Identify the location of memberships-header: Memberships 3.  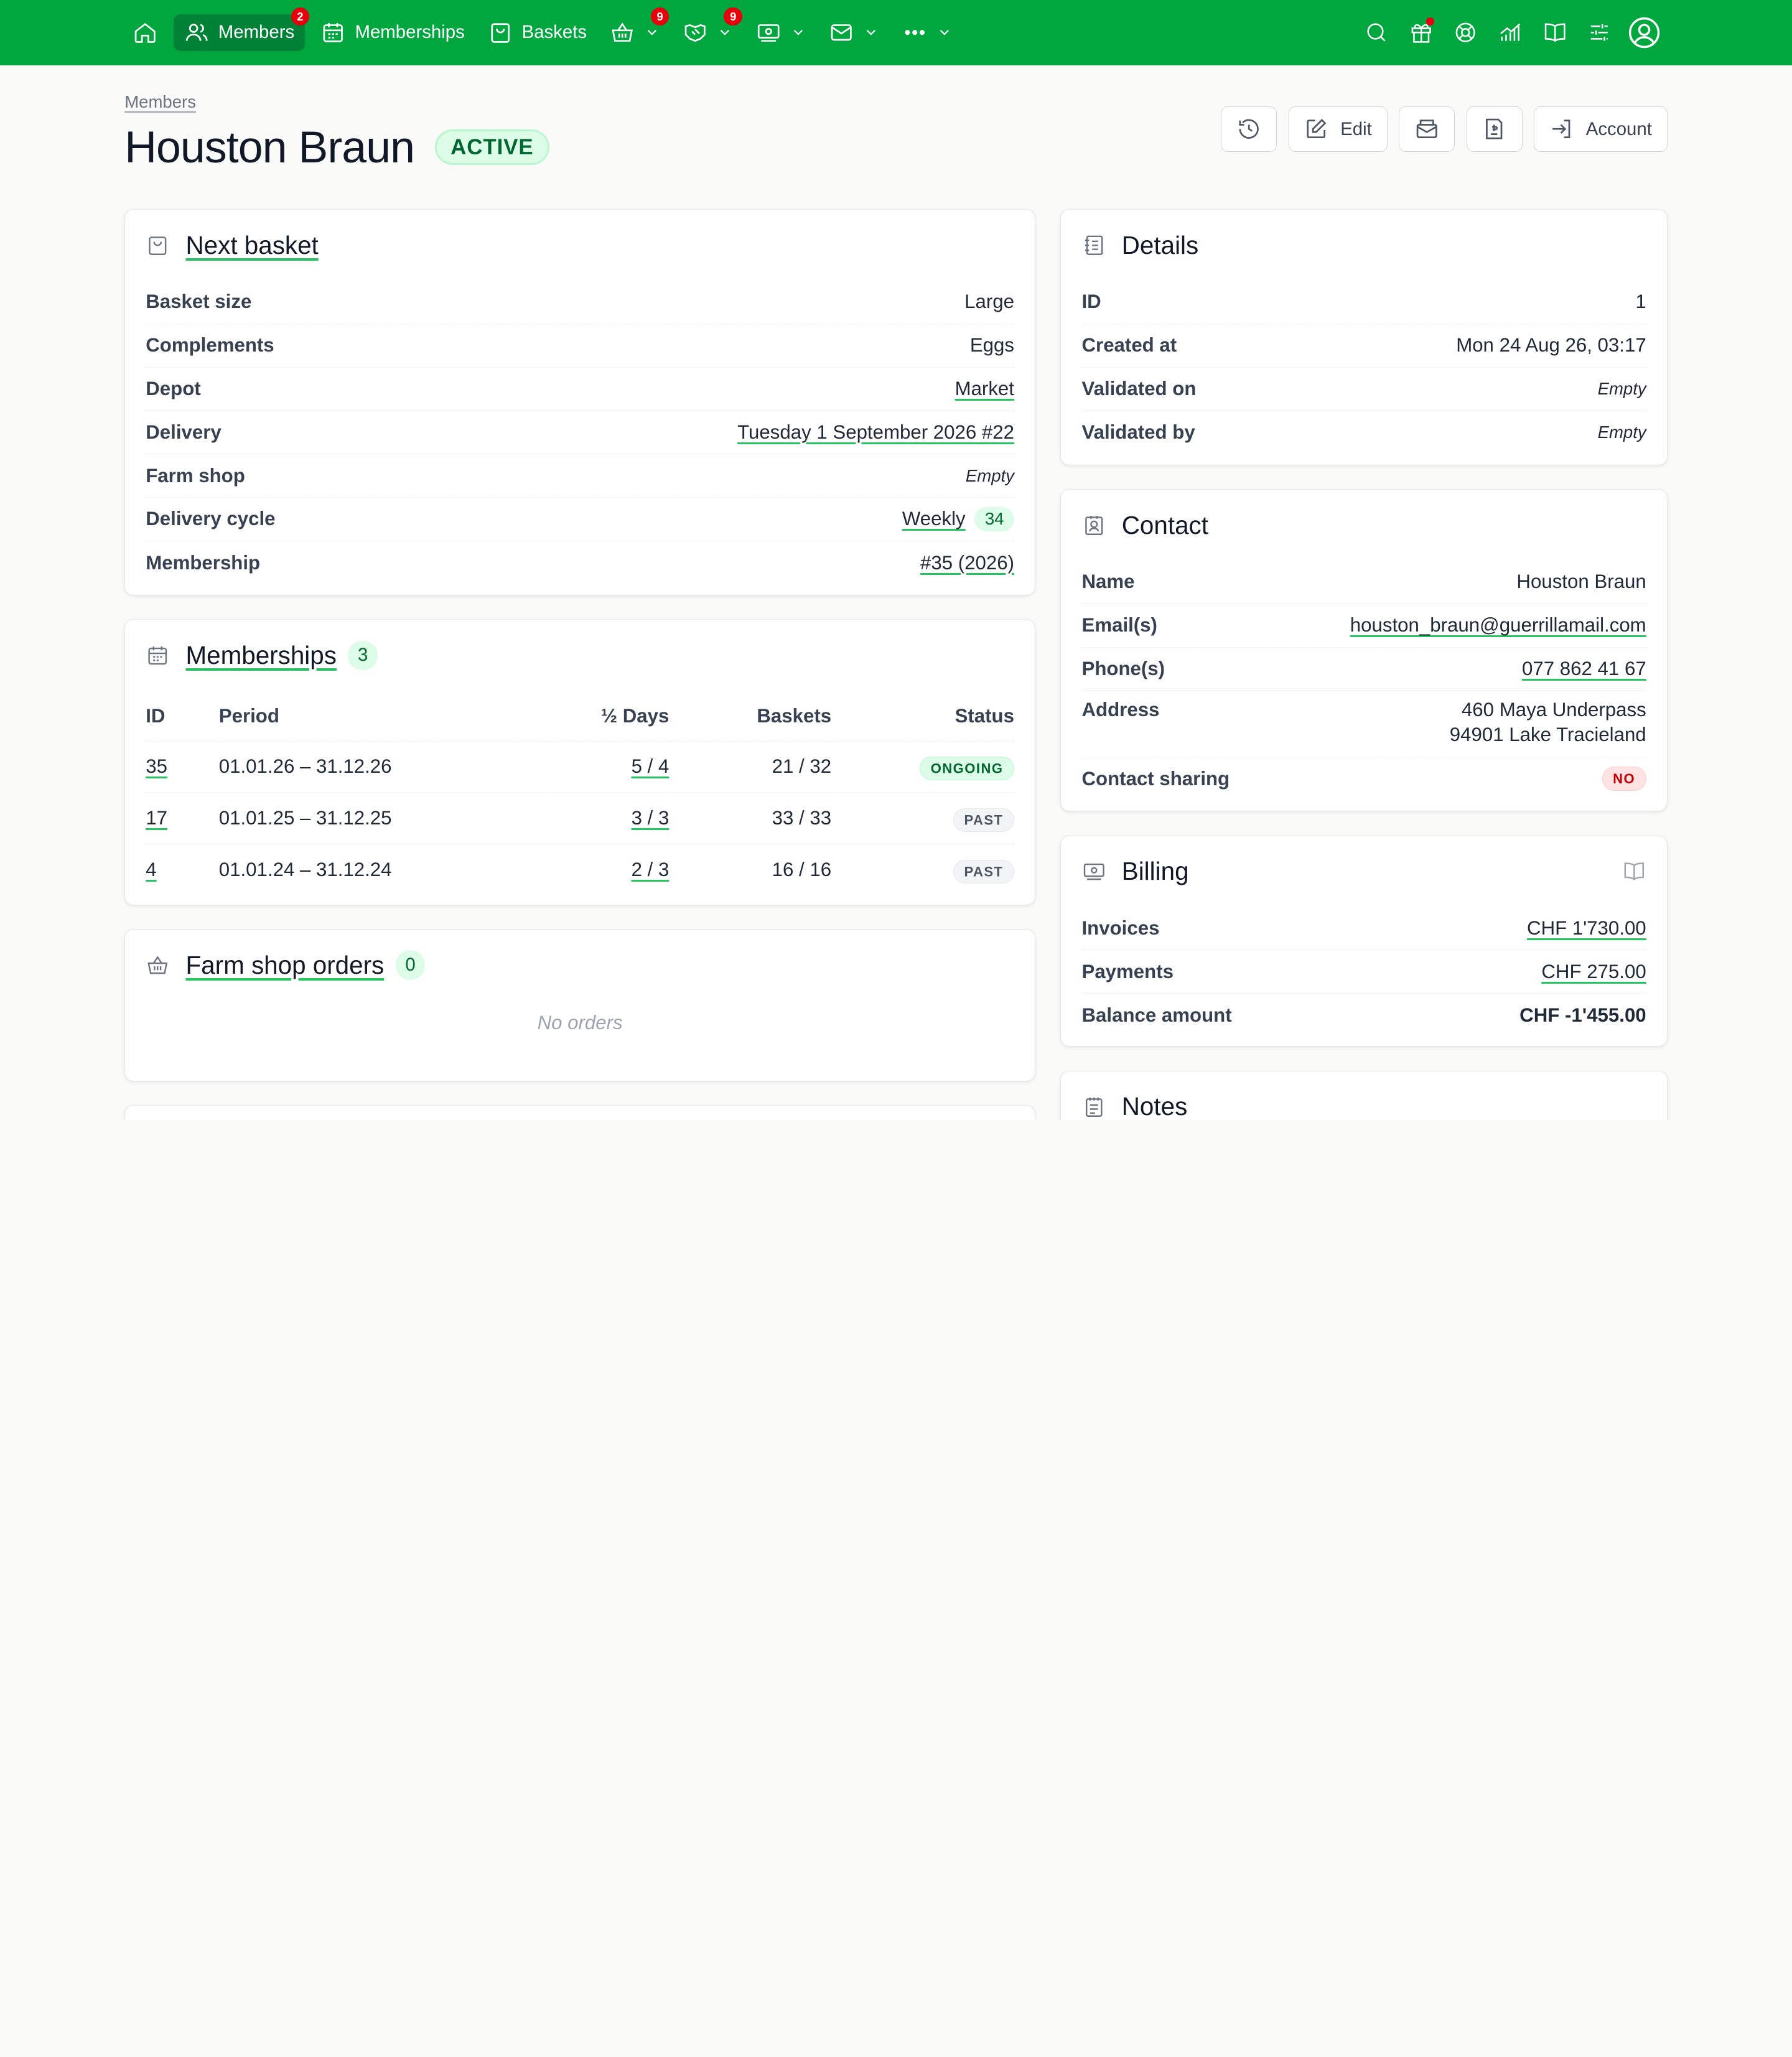
(580, 655).